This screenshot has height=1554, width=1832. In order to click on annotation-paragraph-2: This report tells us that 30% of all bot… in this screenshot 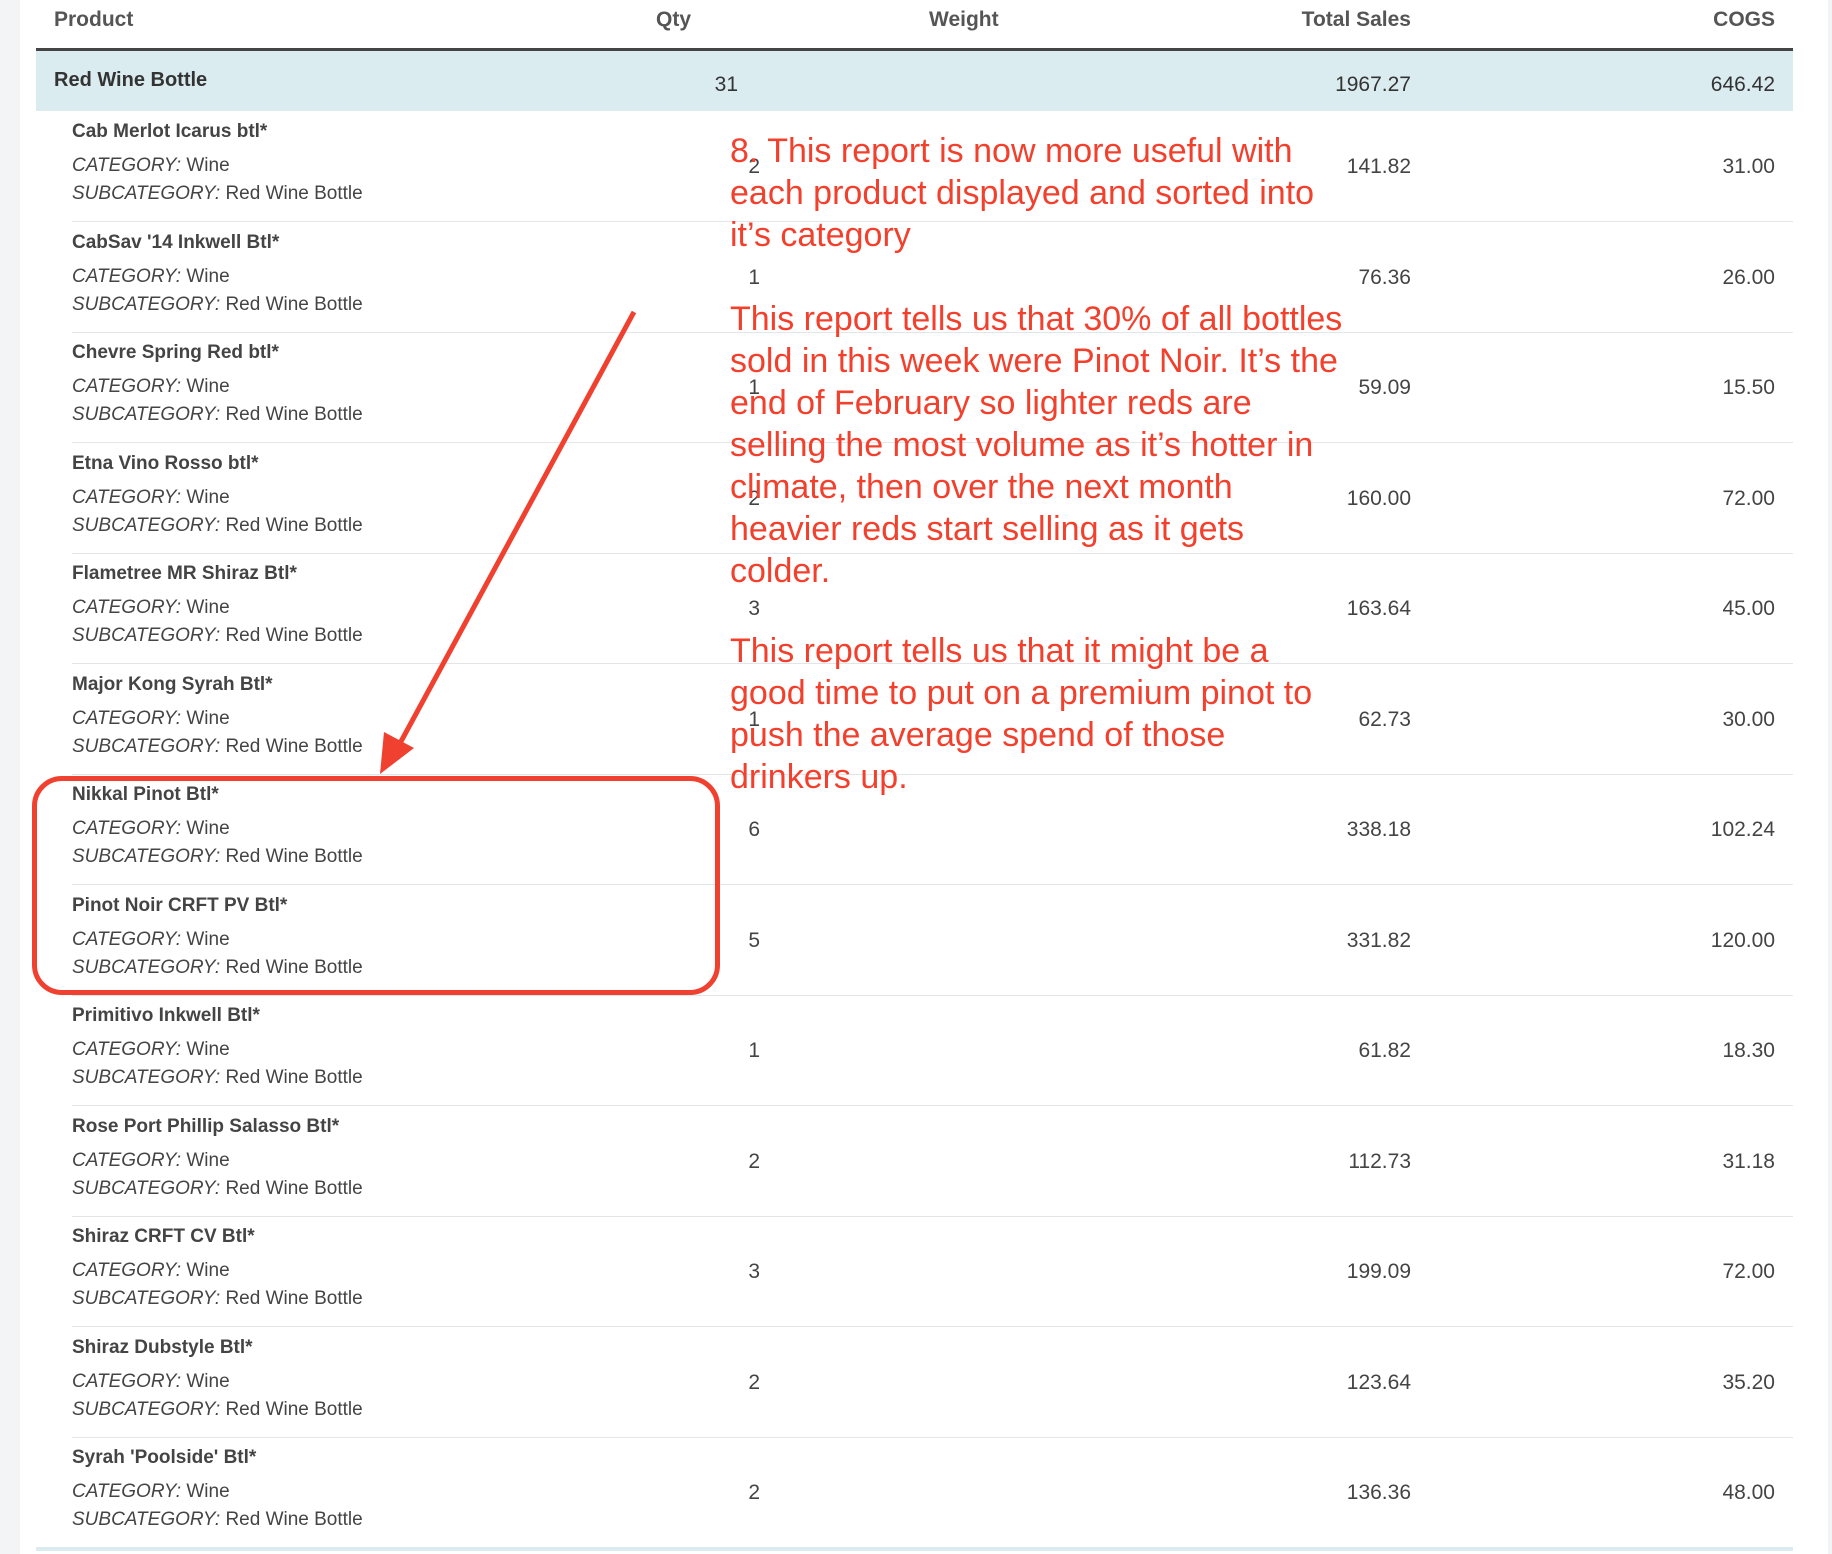, I will do `click(1036, 445)`.